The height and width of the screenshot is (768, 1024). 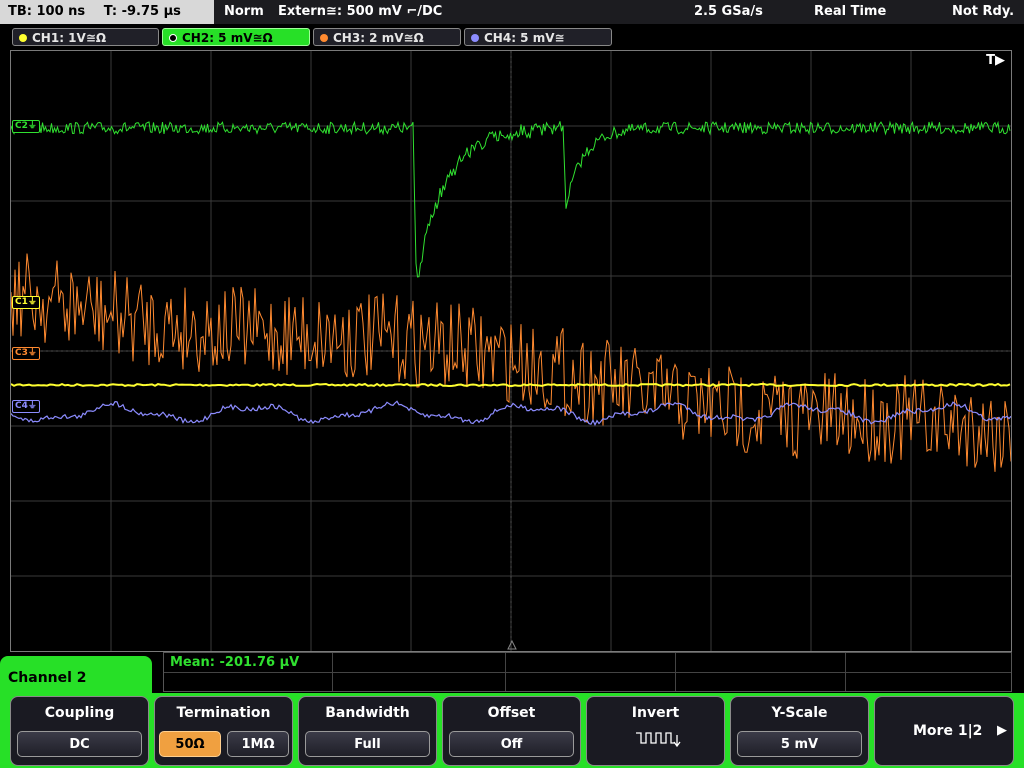 What do you see at coordinates (1002, 730) in the screenshot?
I see `arrow-right-icon: ▶` at bounding box center [1002, 730].